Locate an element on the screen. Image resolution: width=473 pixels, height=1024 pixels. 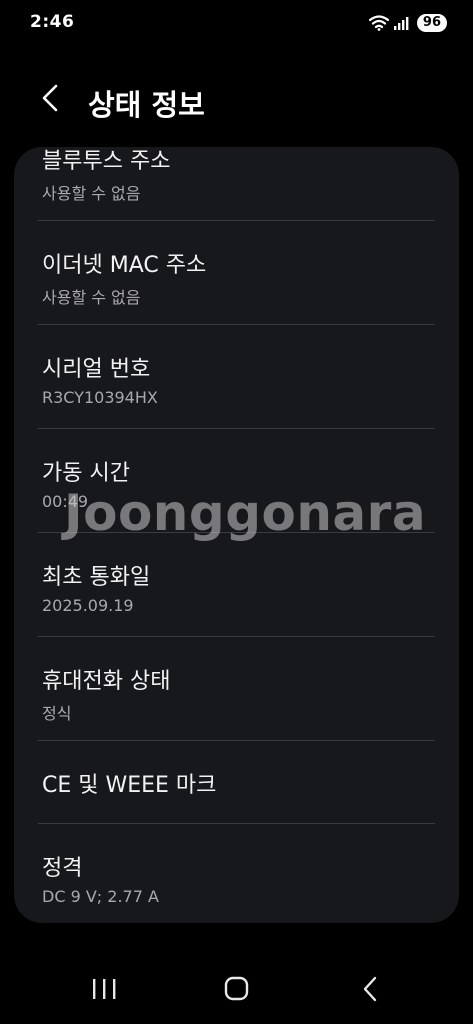
page-title: 상태 정보 is located at coordinates (146, 105).